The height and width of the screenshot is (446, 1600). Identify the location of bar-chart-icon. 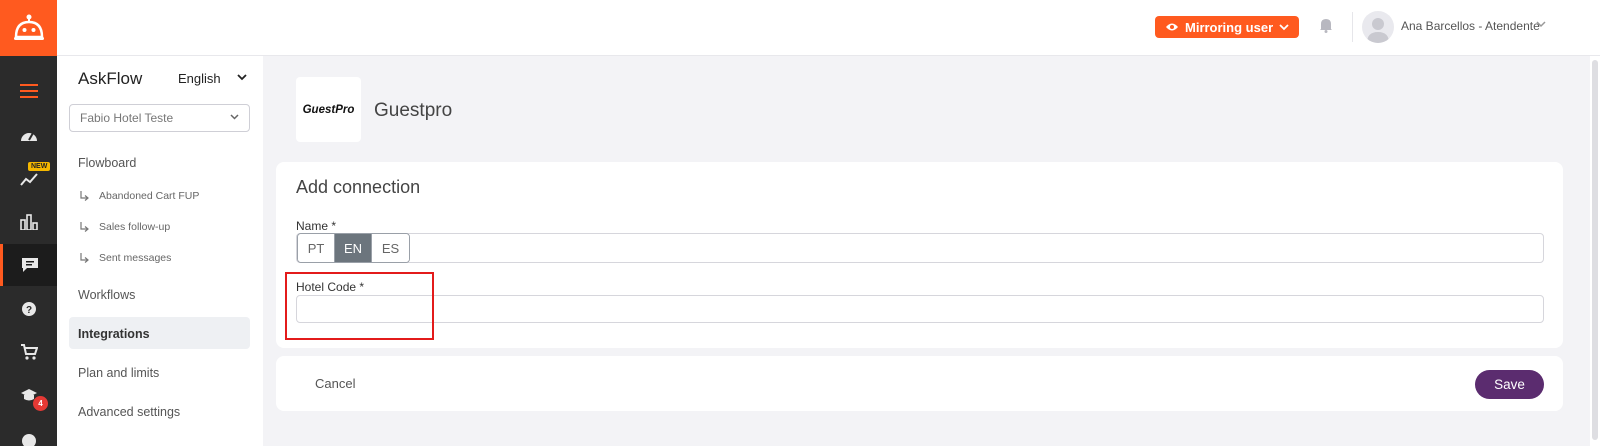
(28, 222).